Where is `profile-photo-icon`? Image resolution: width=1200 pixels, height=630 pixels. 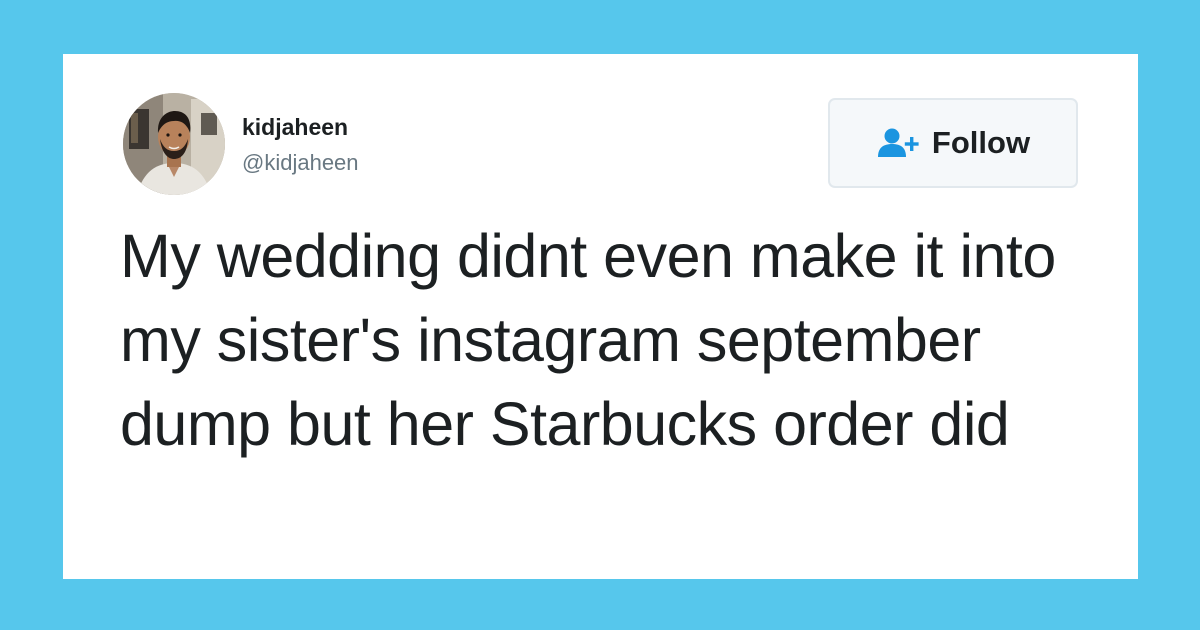 profile-photo-icon is located at coordinates (174, 144).